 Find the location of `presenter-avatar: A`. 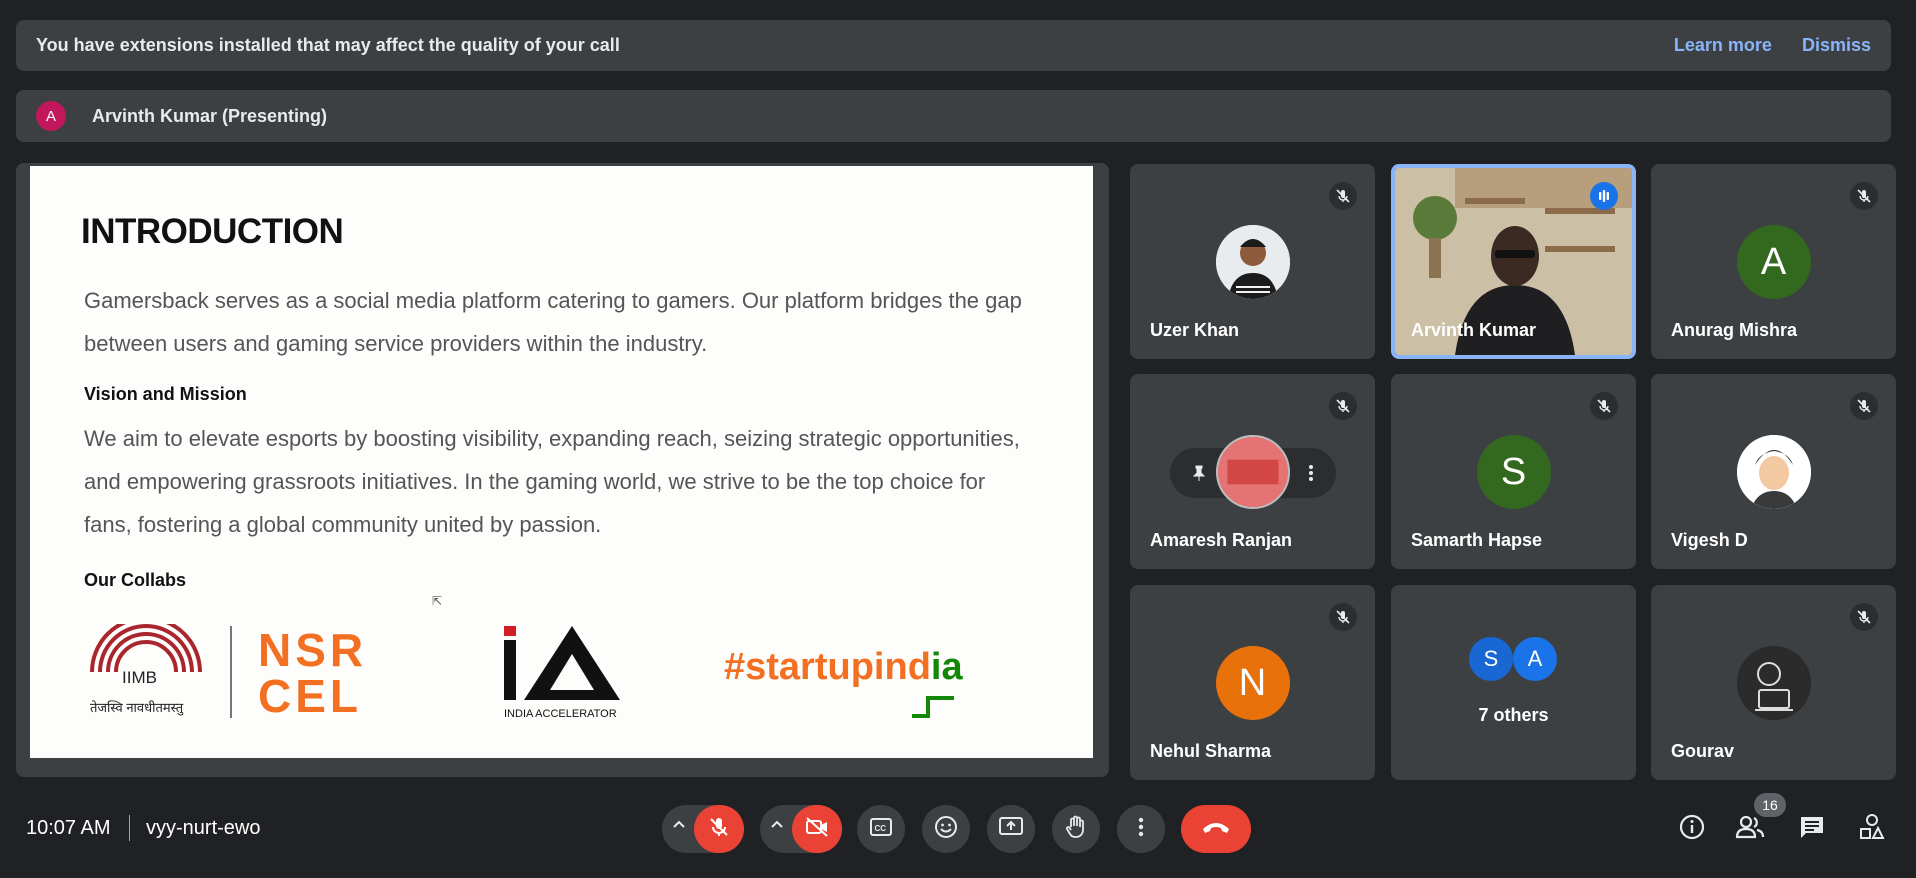

presenter-avatar: A is located at coordinates (51, 116).